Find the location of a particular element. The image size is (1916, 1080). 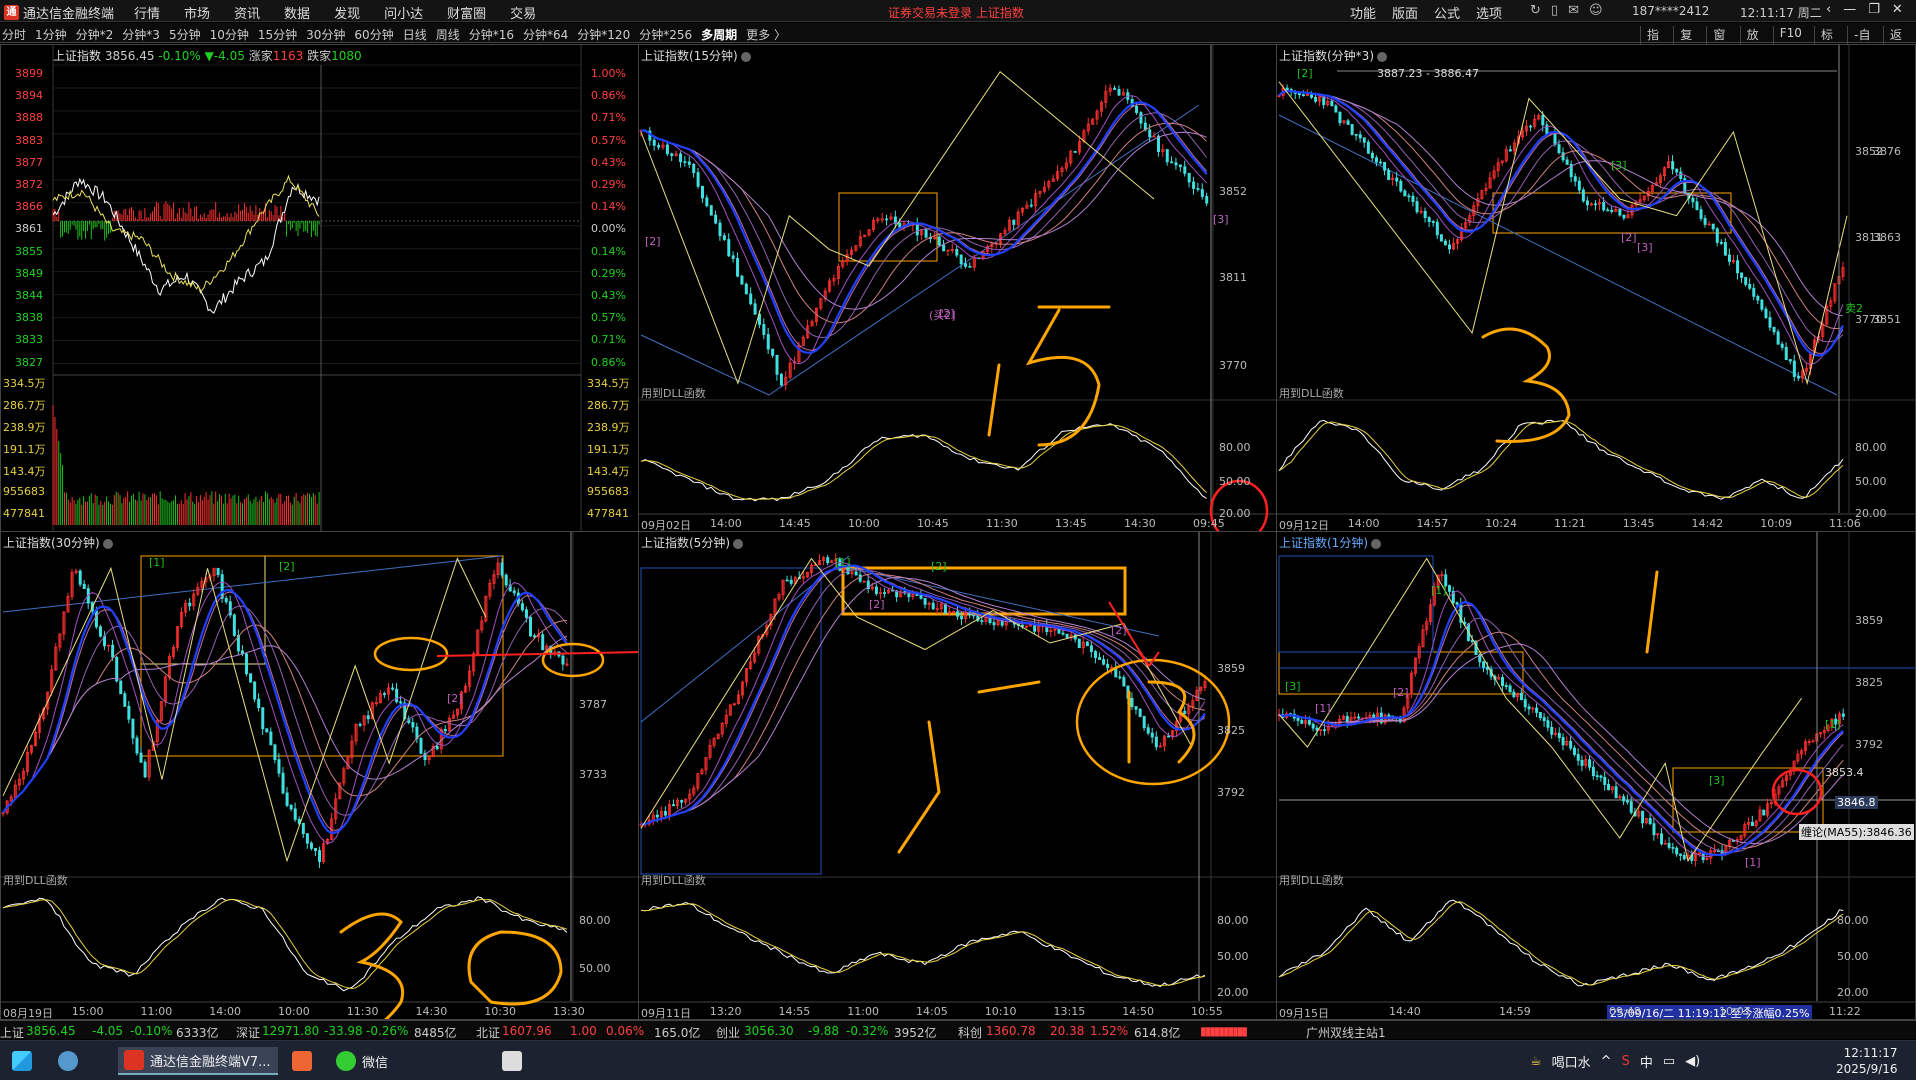

ma55-tooltip: 缠论(MA55):3846.36 is located at coordinates (1856, 832).